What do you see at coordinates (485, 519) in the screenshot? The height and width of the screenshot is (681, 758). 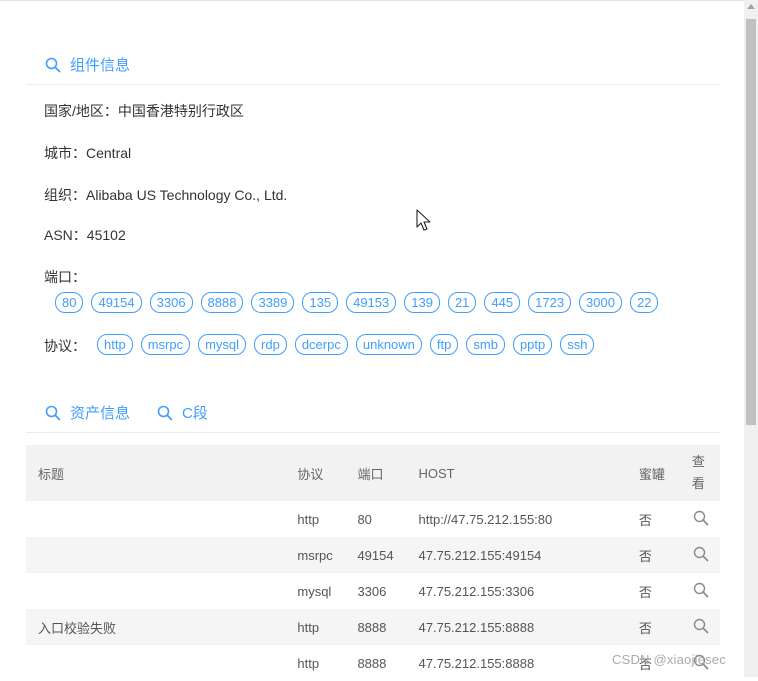 I see `cell-host: http://47.75.212.155:80` at bounding box center [485, 519].